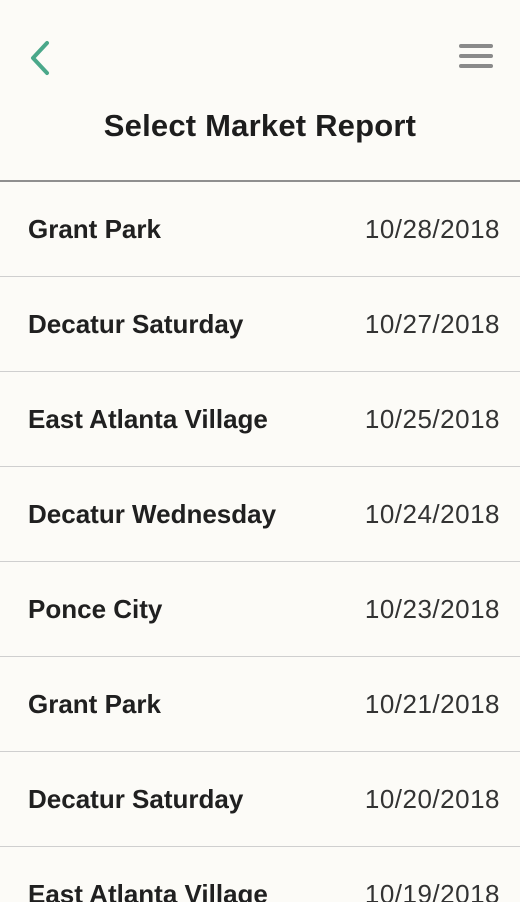 This screenshot has height=902, width=520. What do you see at coordinates (432, 323) in the screenshot?
I see `report-date: 10/27/2018` at bounding box center [432, 323].